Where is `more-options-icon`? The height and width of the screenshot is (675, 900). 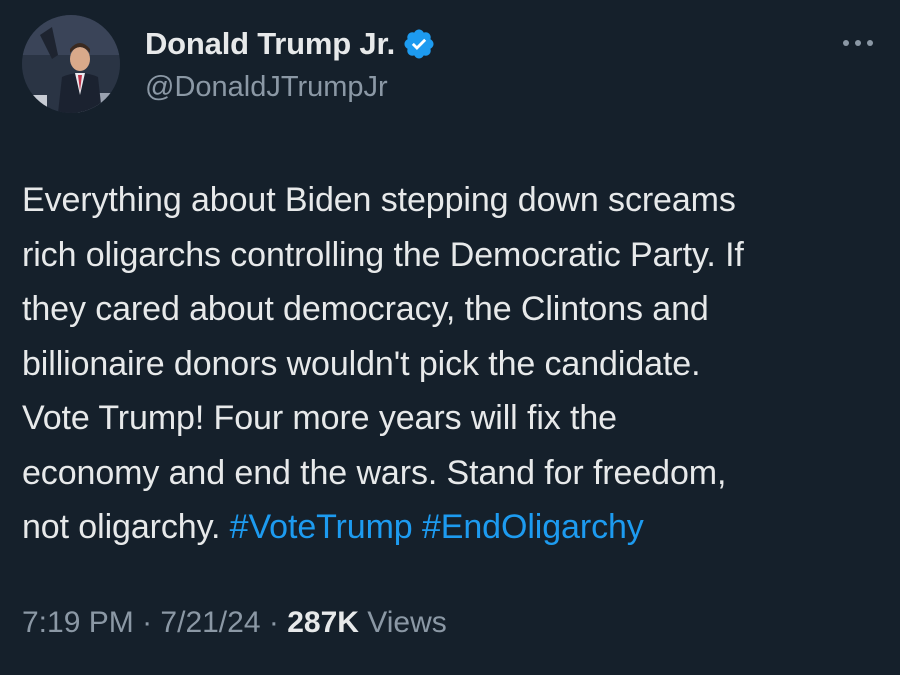 more-options-icon is located at coordinates (858, 43).